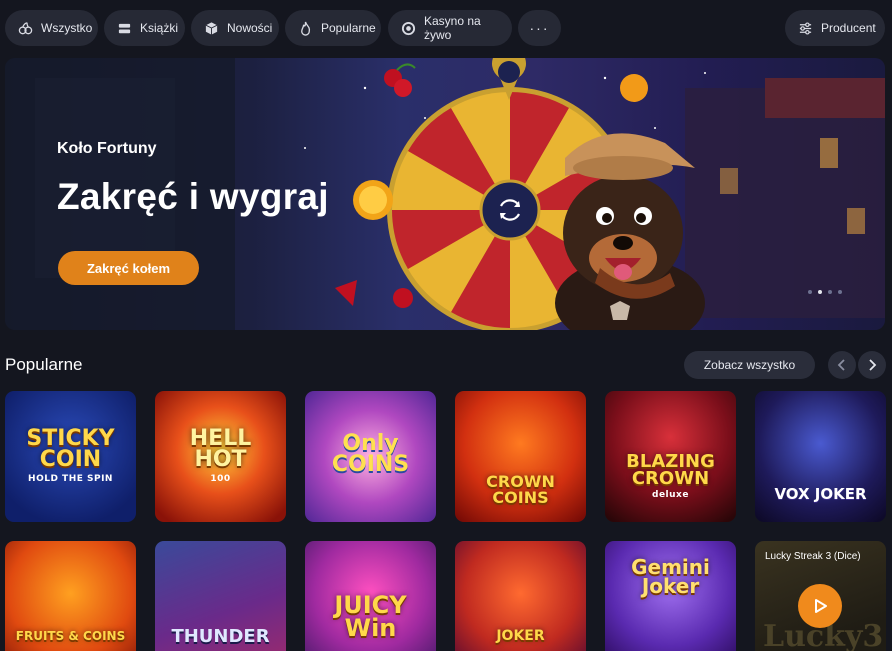 This screenshot has height=651, width=892. I want to click on chevron-right-icon, so click(873, 365).